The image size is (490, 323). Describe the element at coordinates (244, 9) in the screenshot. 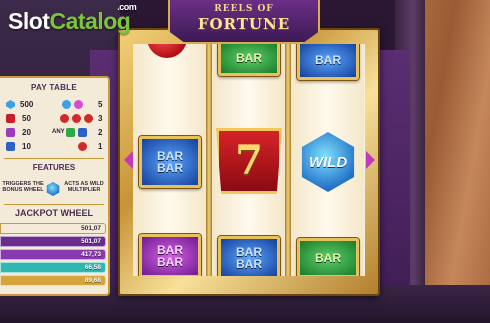

I see `game-title-line1: REELS OF` at that location.